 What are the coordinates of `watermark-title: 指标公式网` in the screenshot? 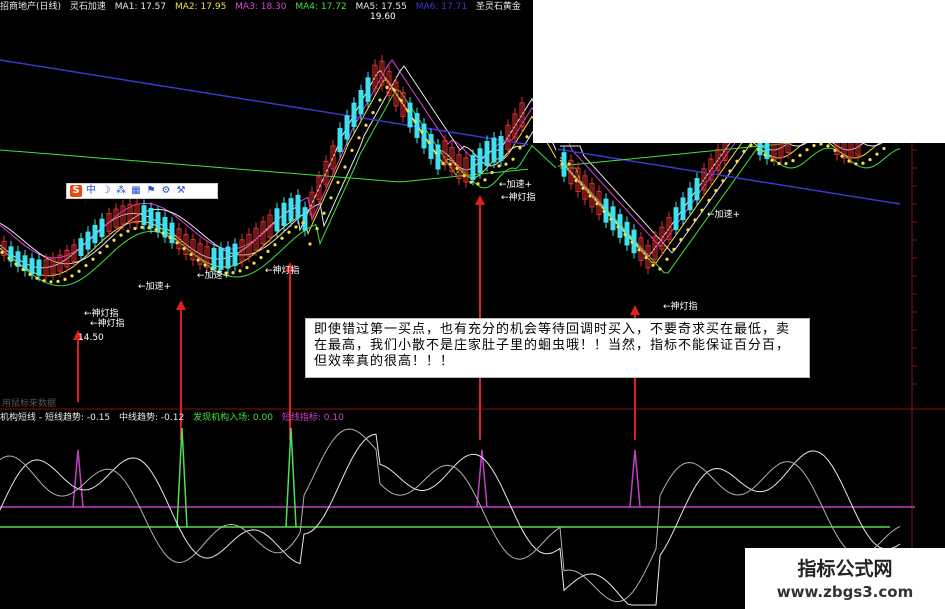 It's located at (845, 569).